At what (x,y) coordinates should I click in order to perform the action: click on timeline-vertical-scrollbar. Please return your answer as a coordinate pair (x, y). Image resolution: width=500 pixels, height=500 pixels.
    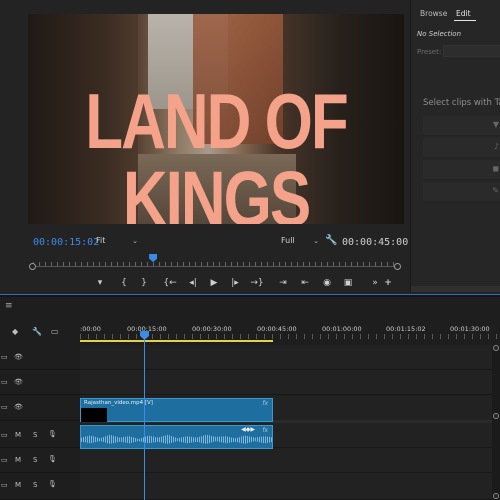
    Looking at the image, I should click on (496, 422).